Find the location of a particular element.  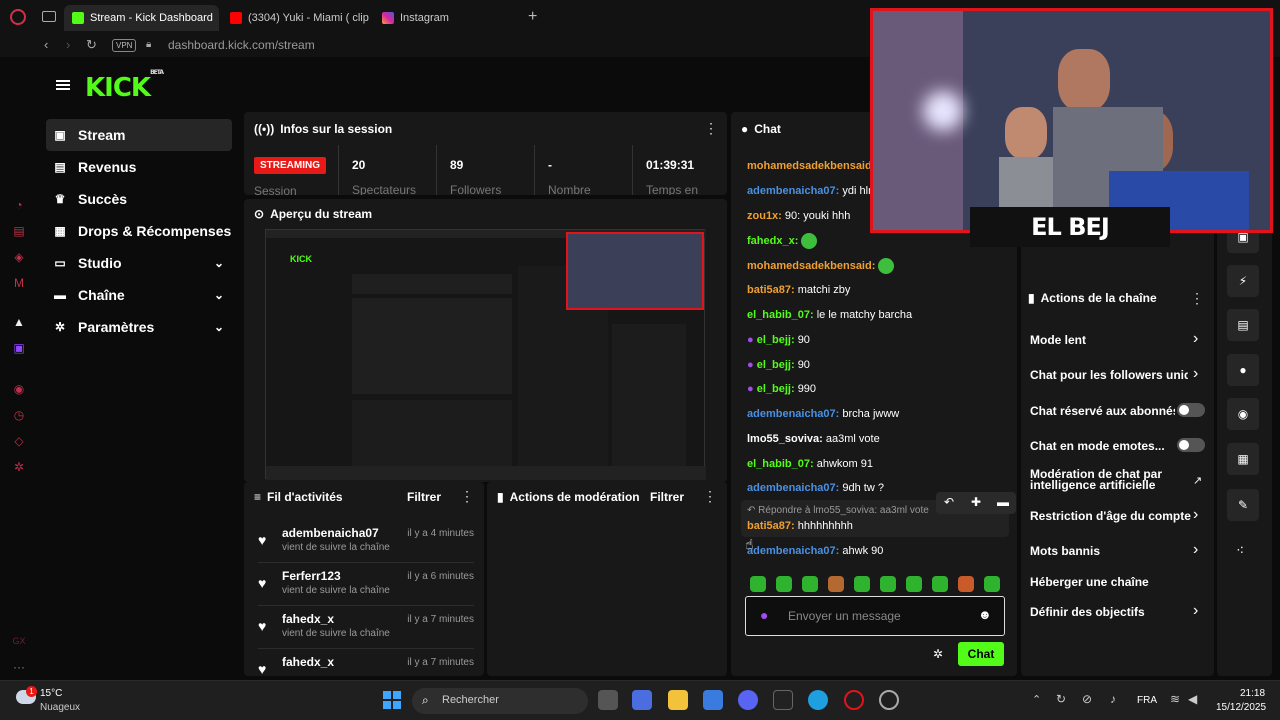

mail-icon: M is located at coordinates (19, 283).